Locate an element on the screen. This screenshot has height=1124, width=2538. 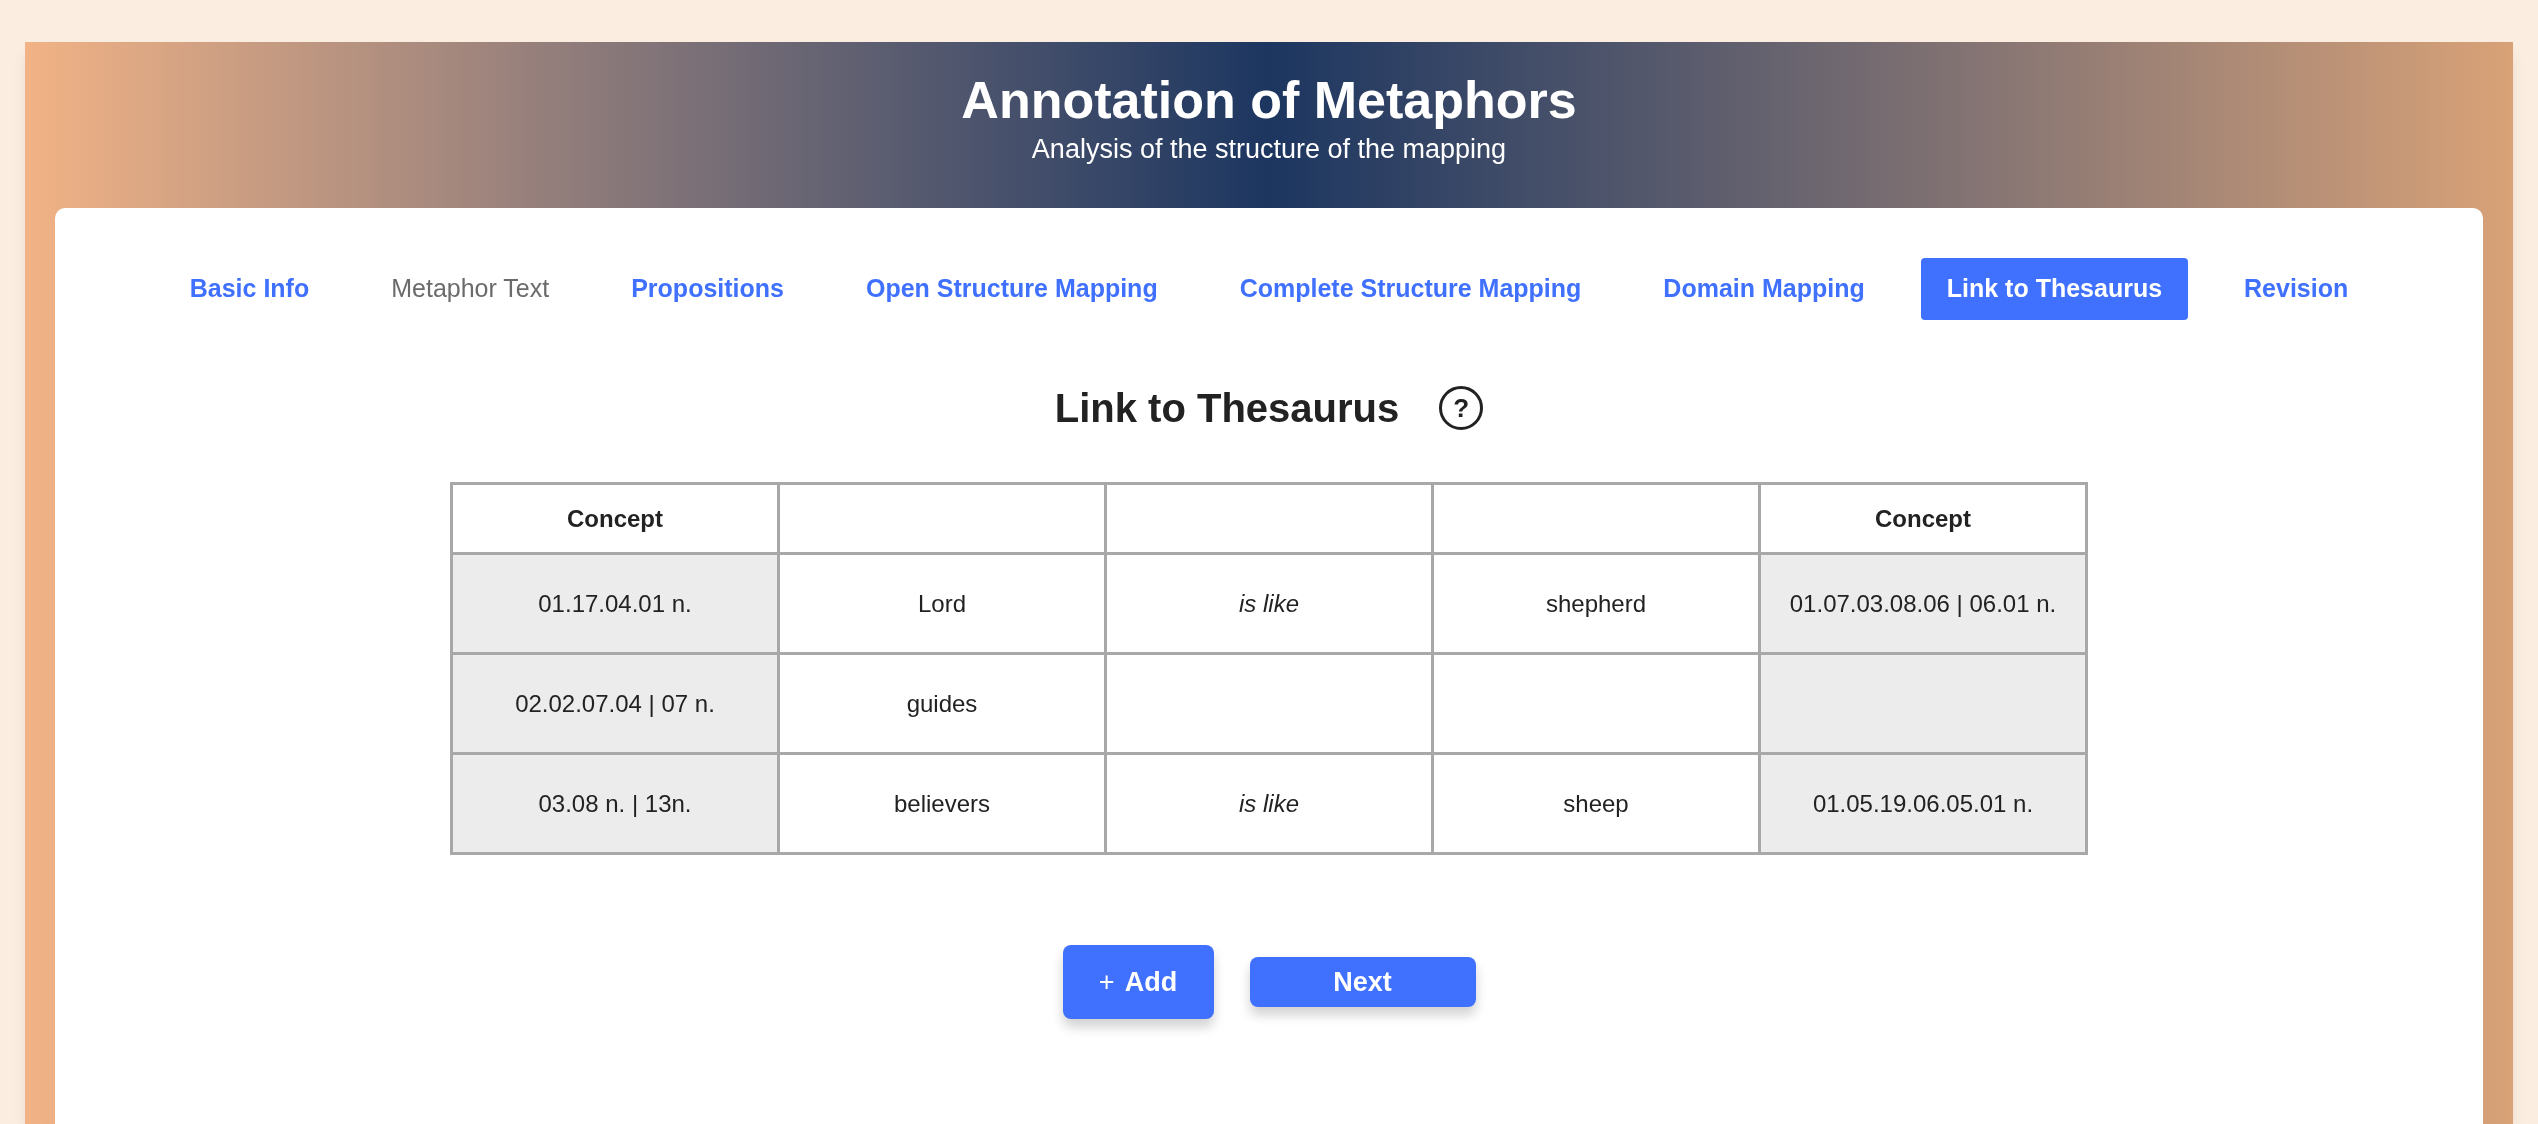
tab: Link to Thesaurus is located at coordinates (2054, 289).